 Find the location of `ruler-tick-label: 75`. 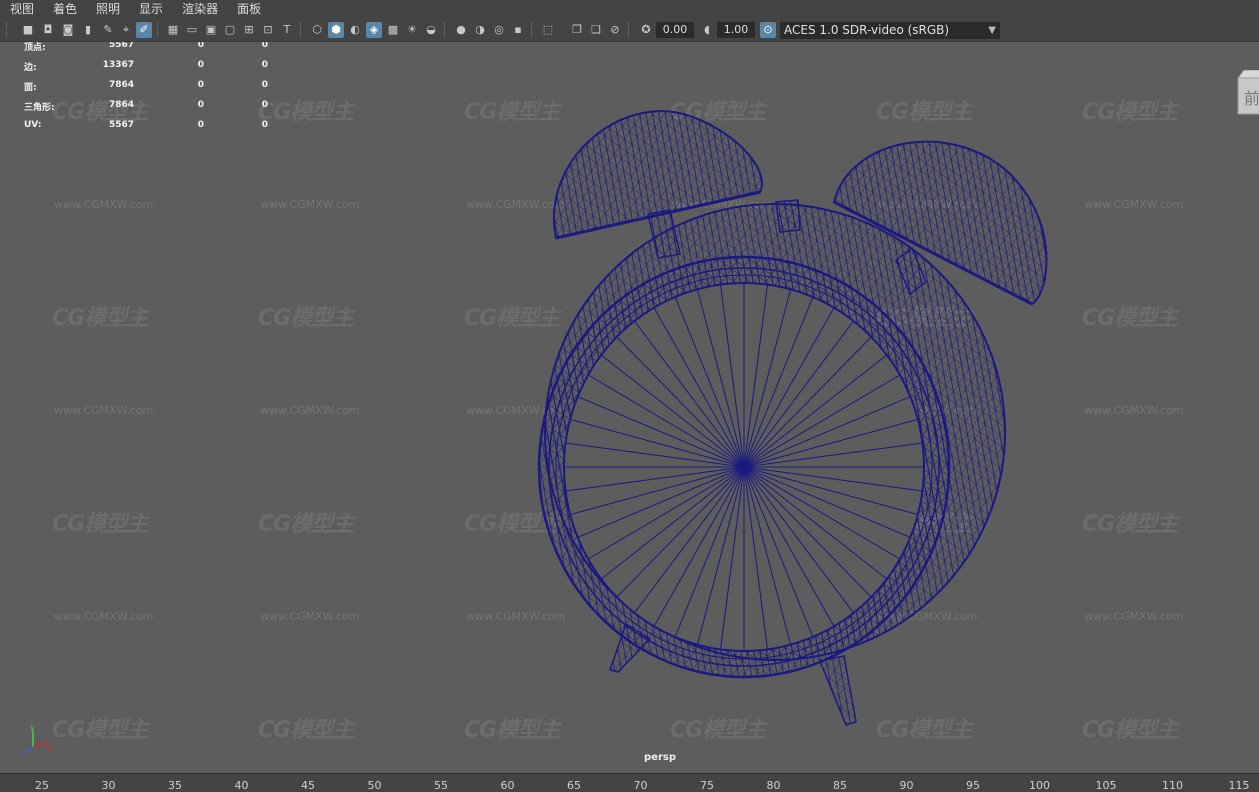

ruler-tick-label: 75 is located at coordinates (707, 785).